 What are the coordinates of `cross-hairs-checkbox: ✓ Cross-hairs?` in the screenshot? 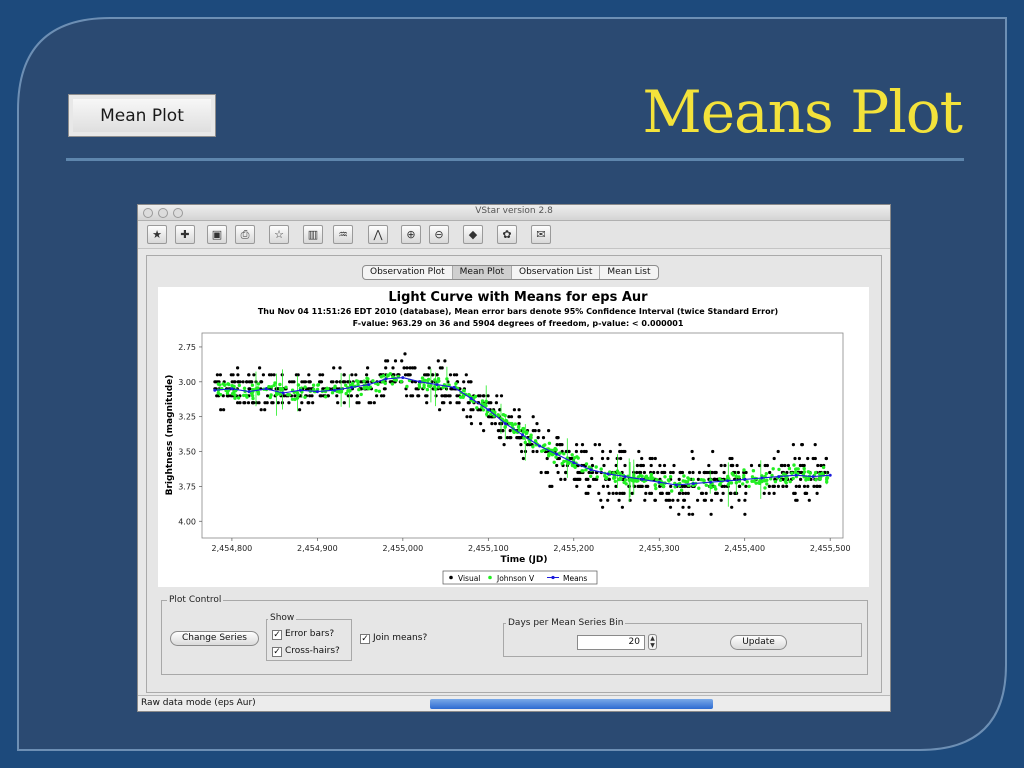 It's located at (306, 651).